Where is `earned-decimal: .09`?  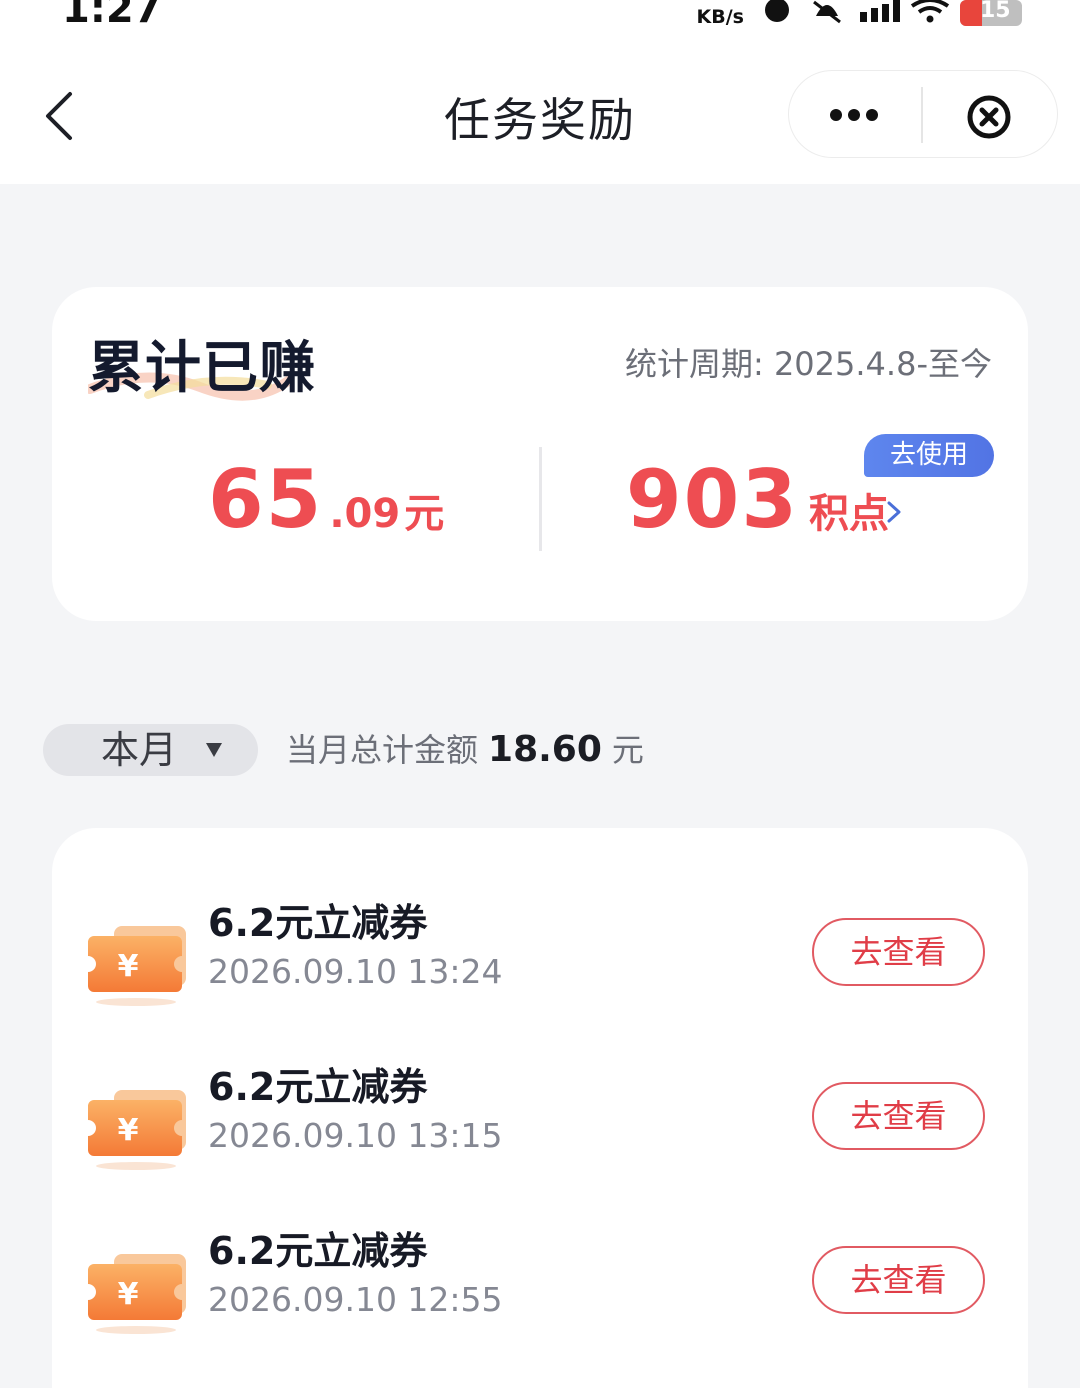 earned-decimal: .09 is located at coordinates (365, 514).